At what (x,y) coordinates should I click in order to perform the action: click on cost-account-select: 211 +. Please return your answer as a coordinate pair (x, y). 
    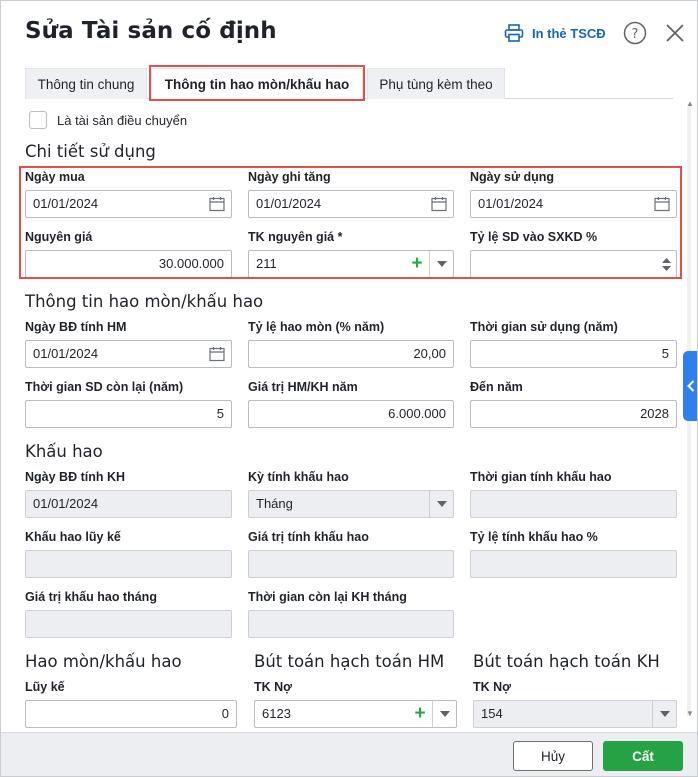
    Looking at the image, I should click on (351, 264).